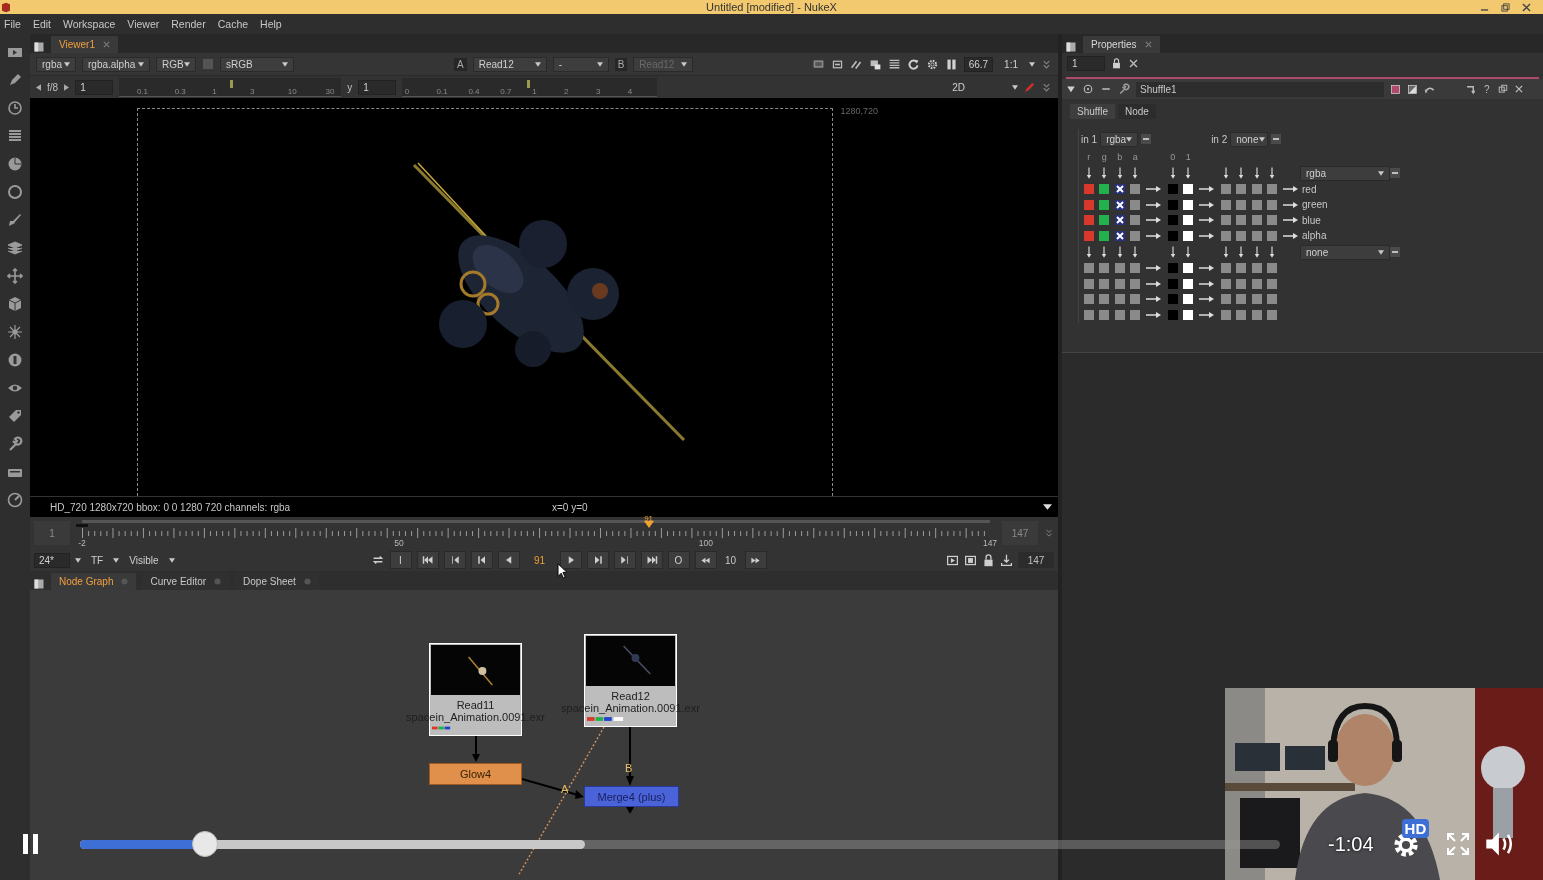 This screenshot has height=880, width=1543. What do you see at coordinates (82, 525) in the screenshot?
I see `in-point-marker` at bounding box center [82, 525].